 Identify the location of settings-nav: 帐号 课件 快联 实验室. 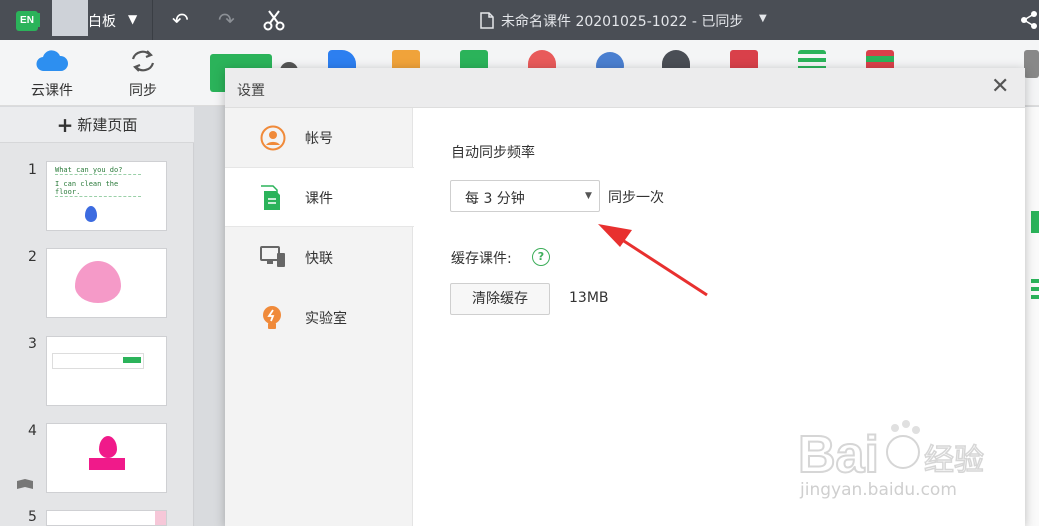
(319, 317).